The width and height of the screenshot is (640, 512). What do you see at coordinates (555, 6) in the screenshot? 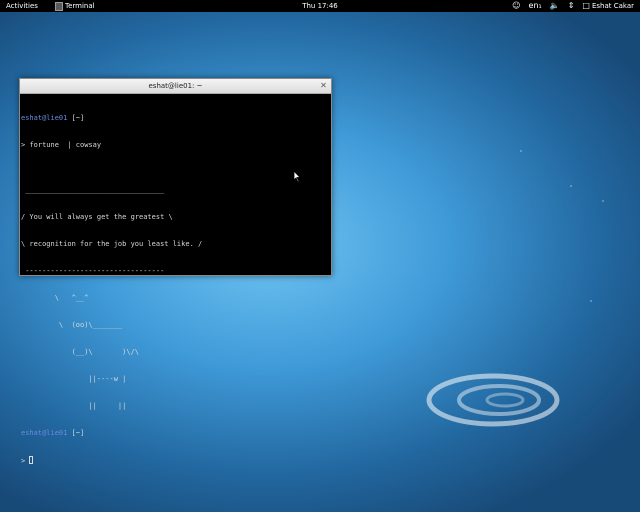
I see `volume-icon: 🔈` at bounding box center [555, 6].